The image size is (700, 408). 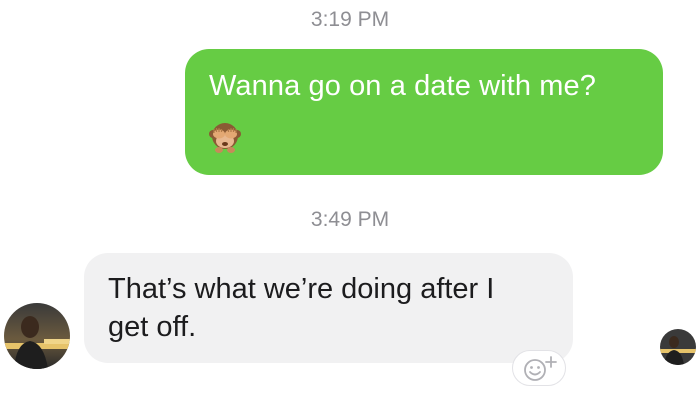 I want to click on read-receipt-photo, so click(x=678, y=347).